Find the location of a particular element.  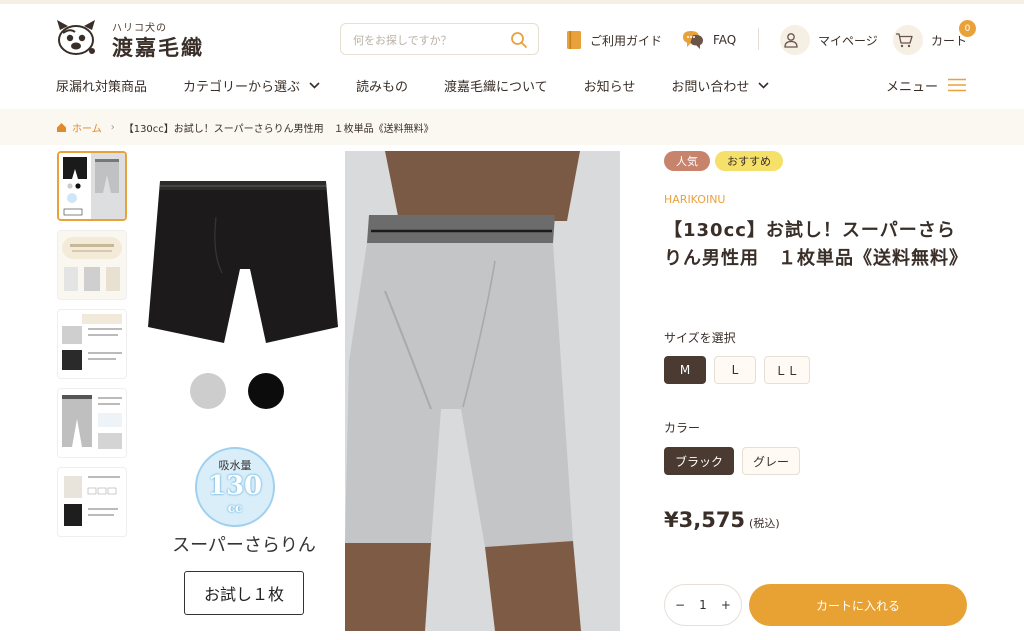

nav-reading: 読みもの is located at coordinates (382, 85).